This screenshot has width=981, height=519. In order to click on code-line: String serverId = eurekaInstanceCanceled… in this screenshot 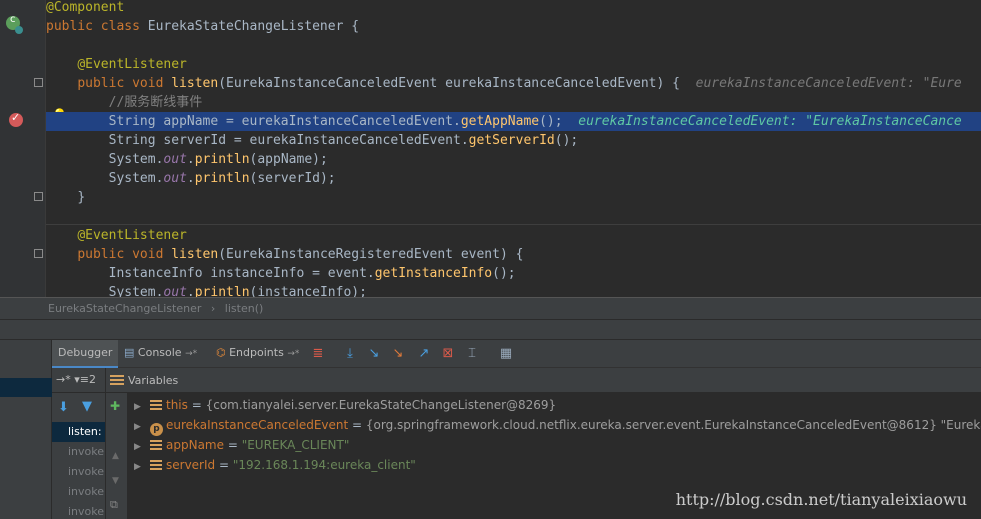, I will do `click(513, 140)`.